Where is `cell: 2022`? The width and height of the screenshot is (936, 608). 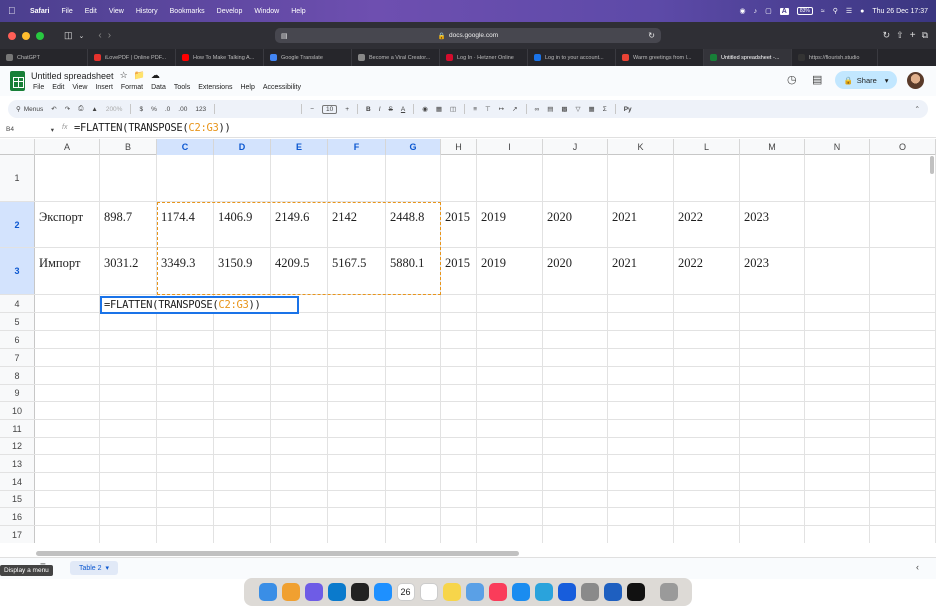
cell: 2022 is located at coordinates (707, 224).